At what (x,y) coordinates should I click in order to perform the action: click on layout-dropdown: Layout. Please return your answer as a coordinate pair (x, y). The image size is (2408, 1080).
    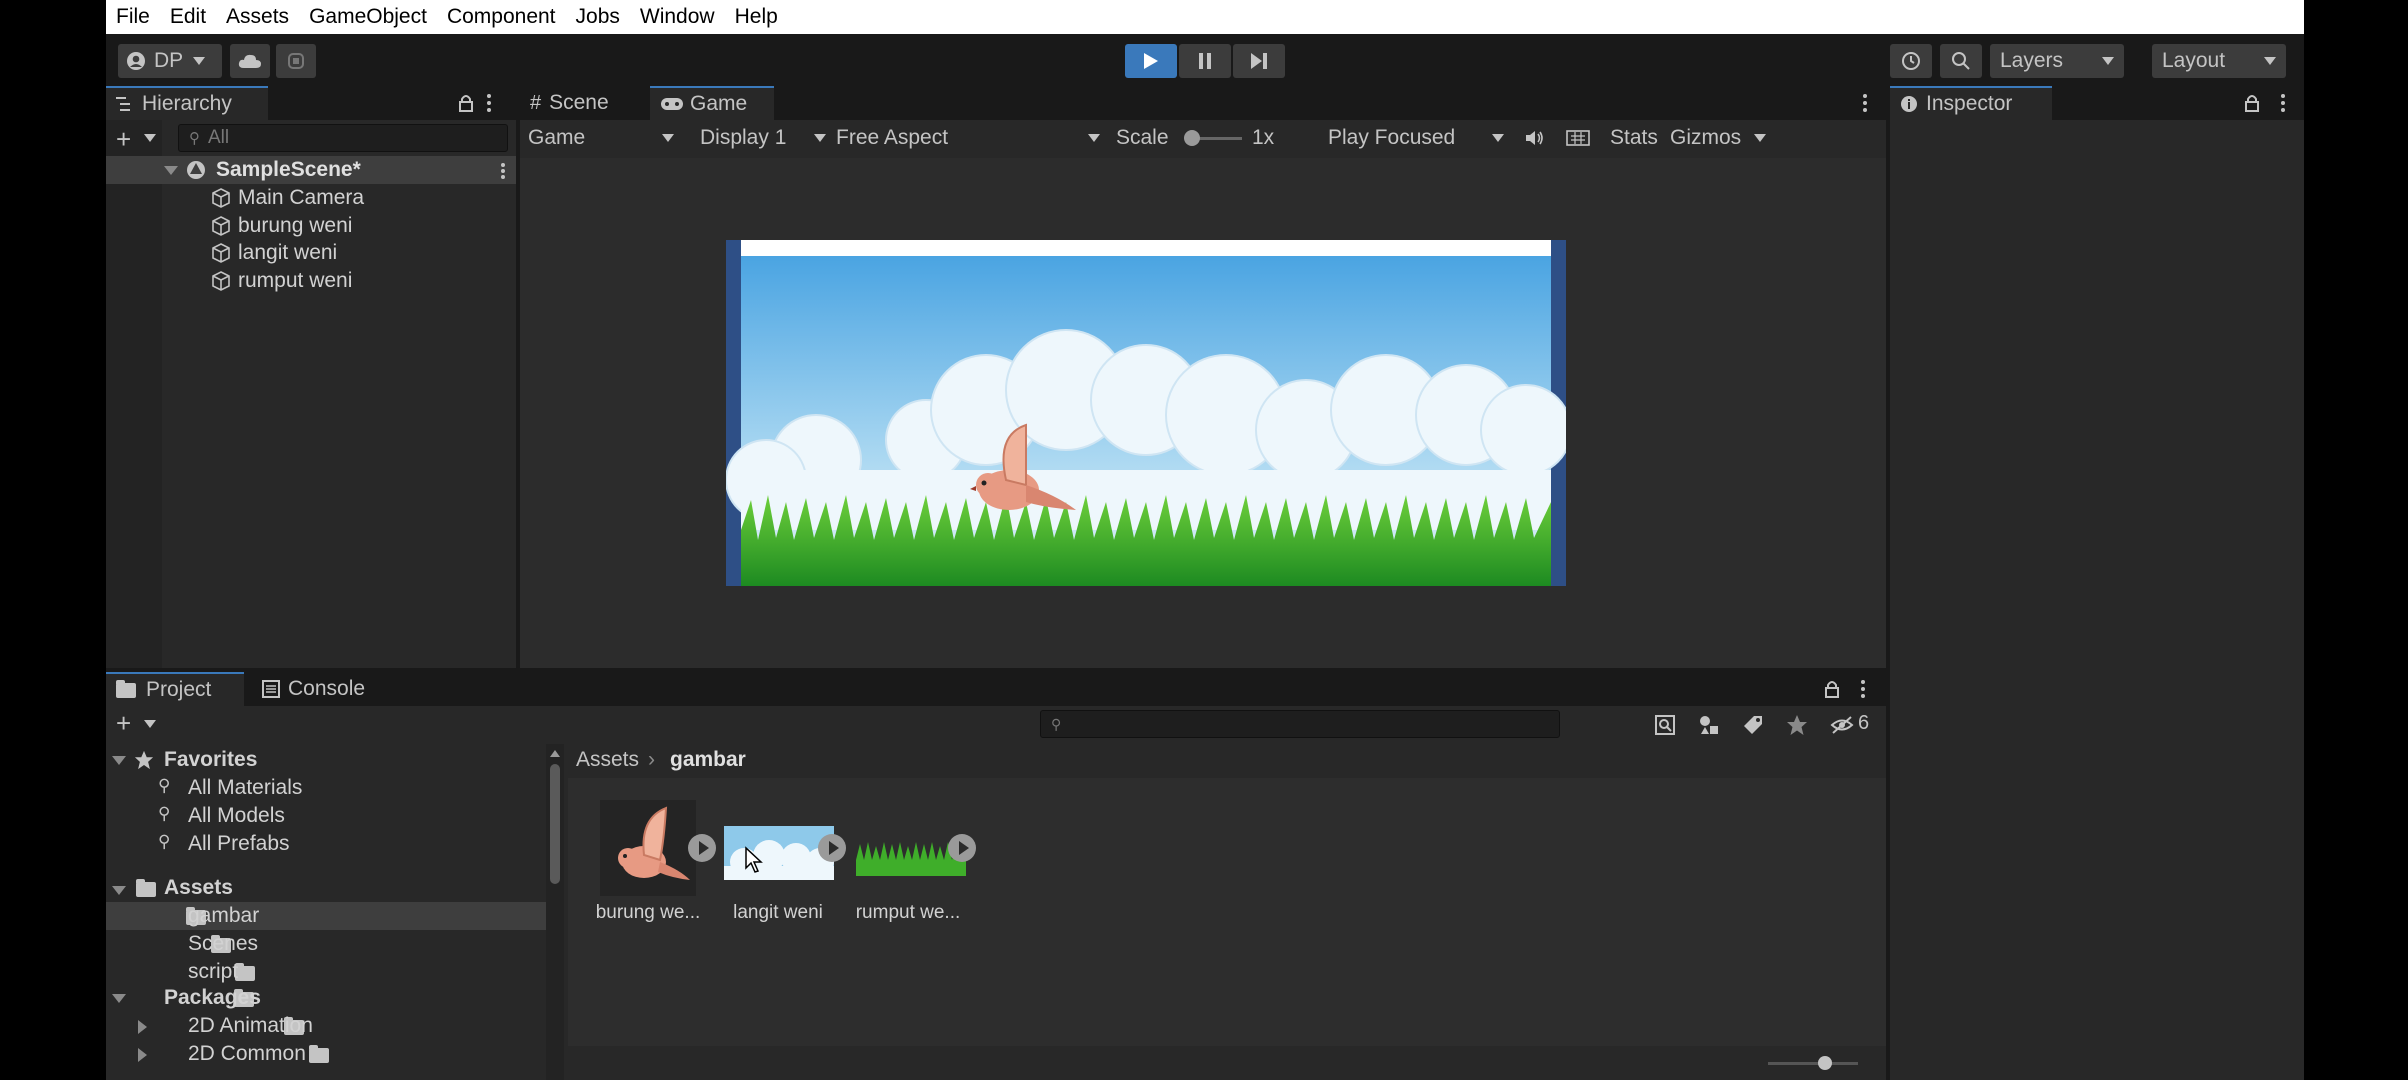
    Looking at the image, I should click on (2219, 61).